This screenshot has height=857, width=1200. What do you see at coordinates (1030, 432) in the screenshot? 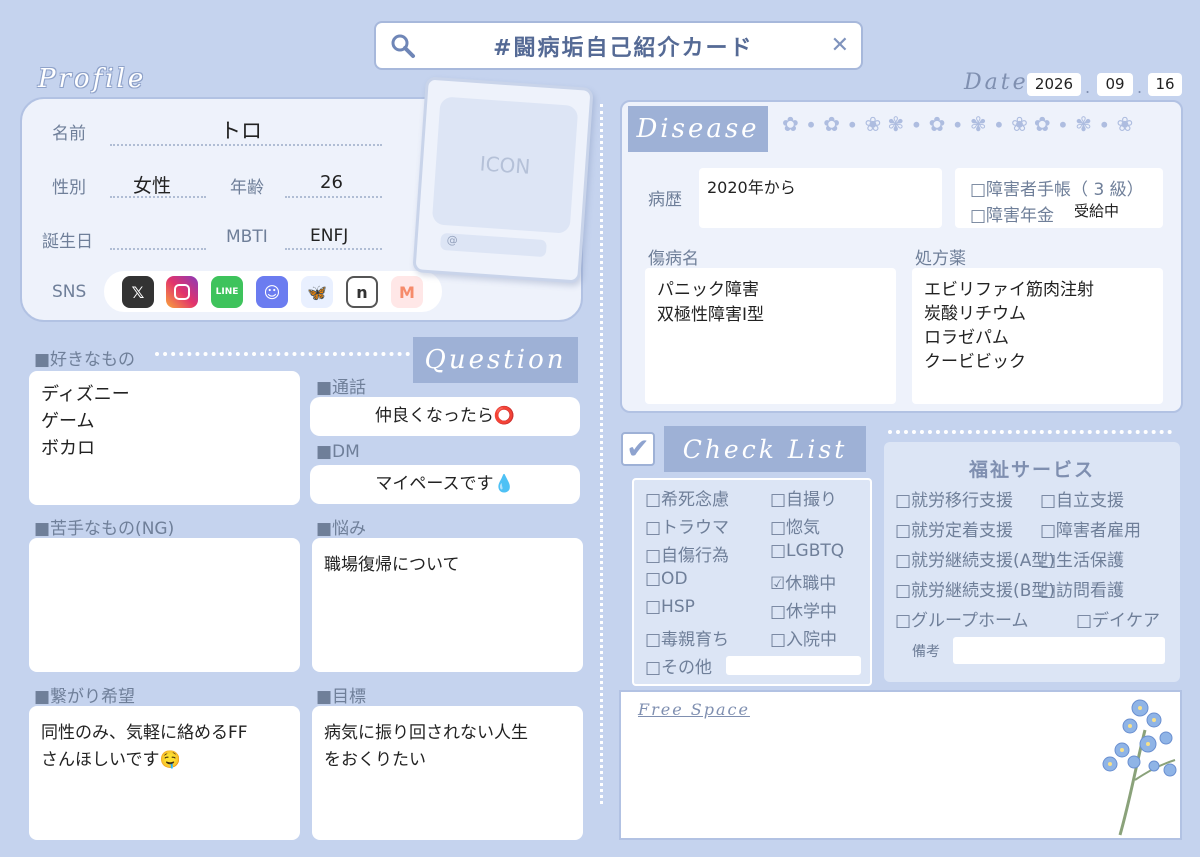
I see `welfare-divider` at bounding box center [1030, 432].